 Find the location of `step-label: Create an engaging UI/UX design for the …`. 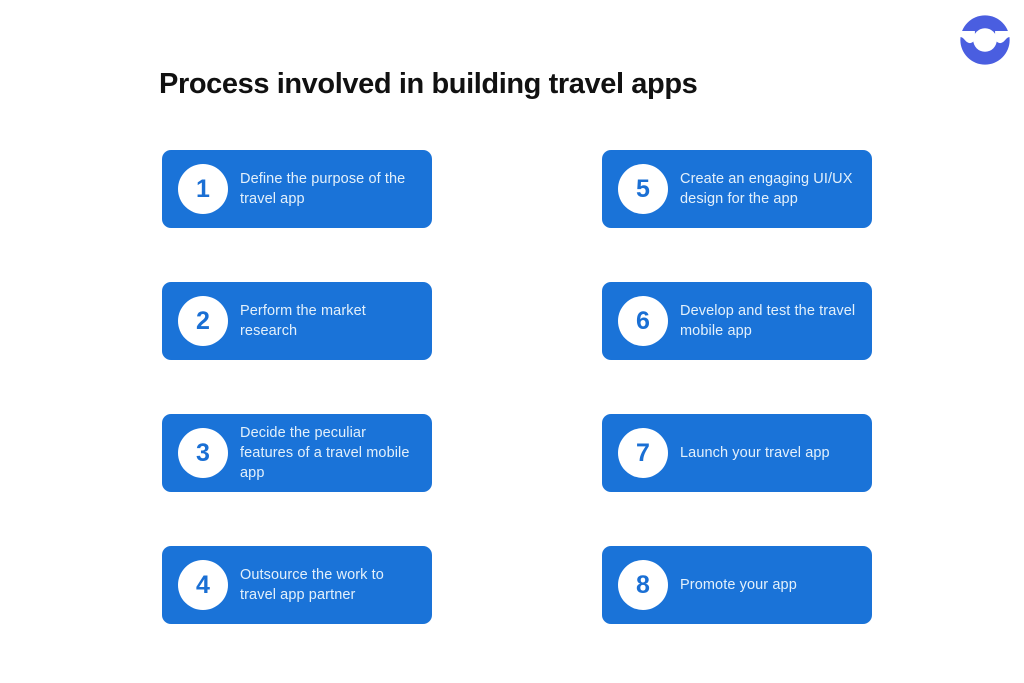

step-label: Create an engaging UI/UX design for the … is located at coordinates (766, 189).